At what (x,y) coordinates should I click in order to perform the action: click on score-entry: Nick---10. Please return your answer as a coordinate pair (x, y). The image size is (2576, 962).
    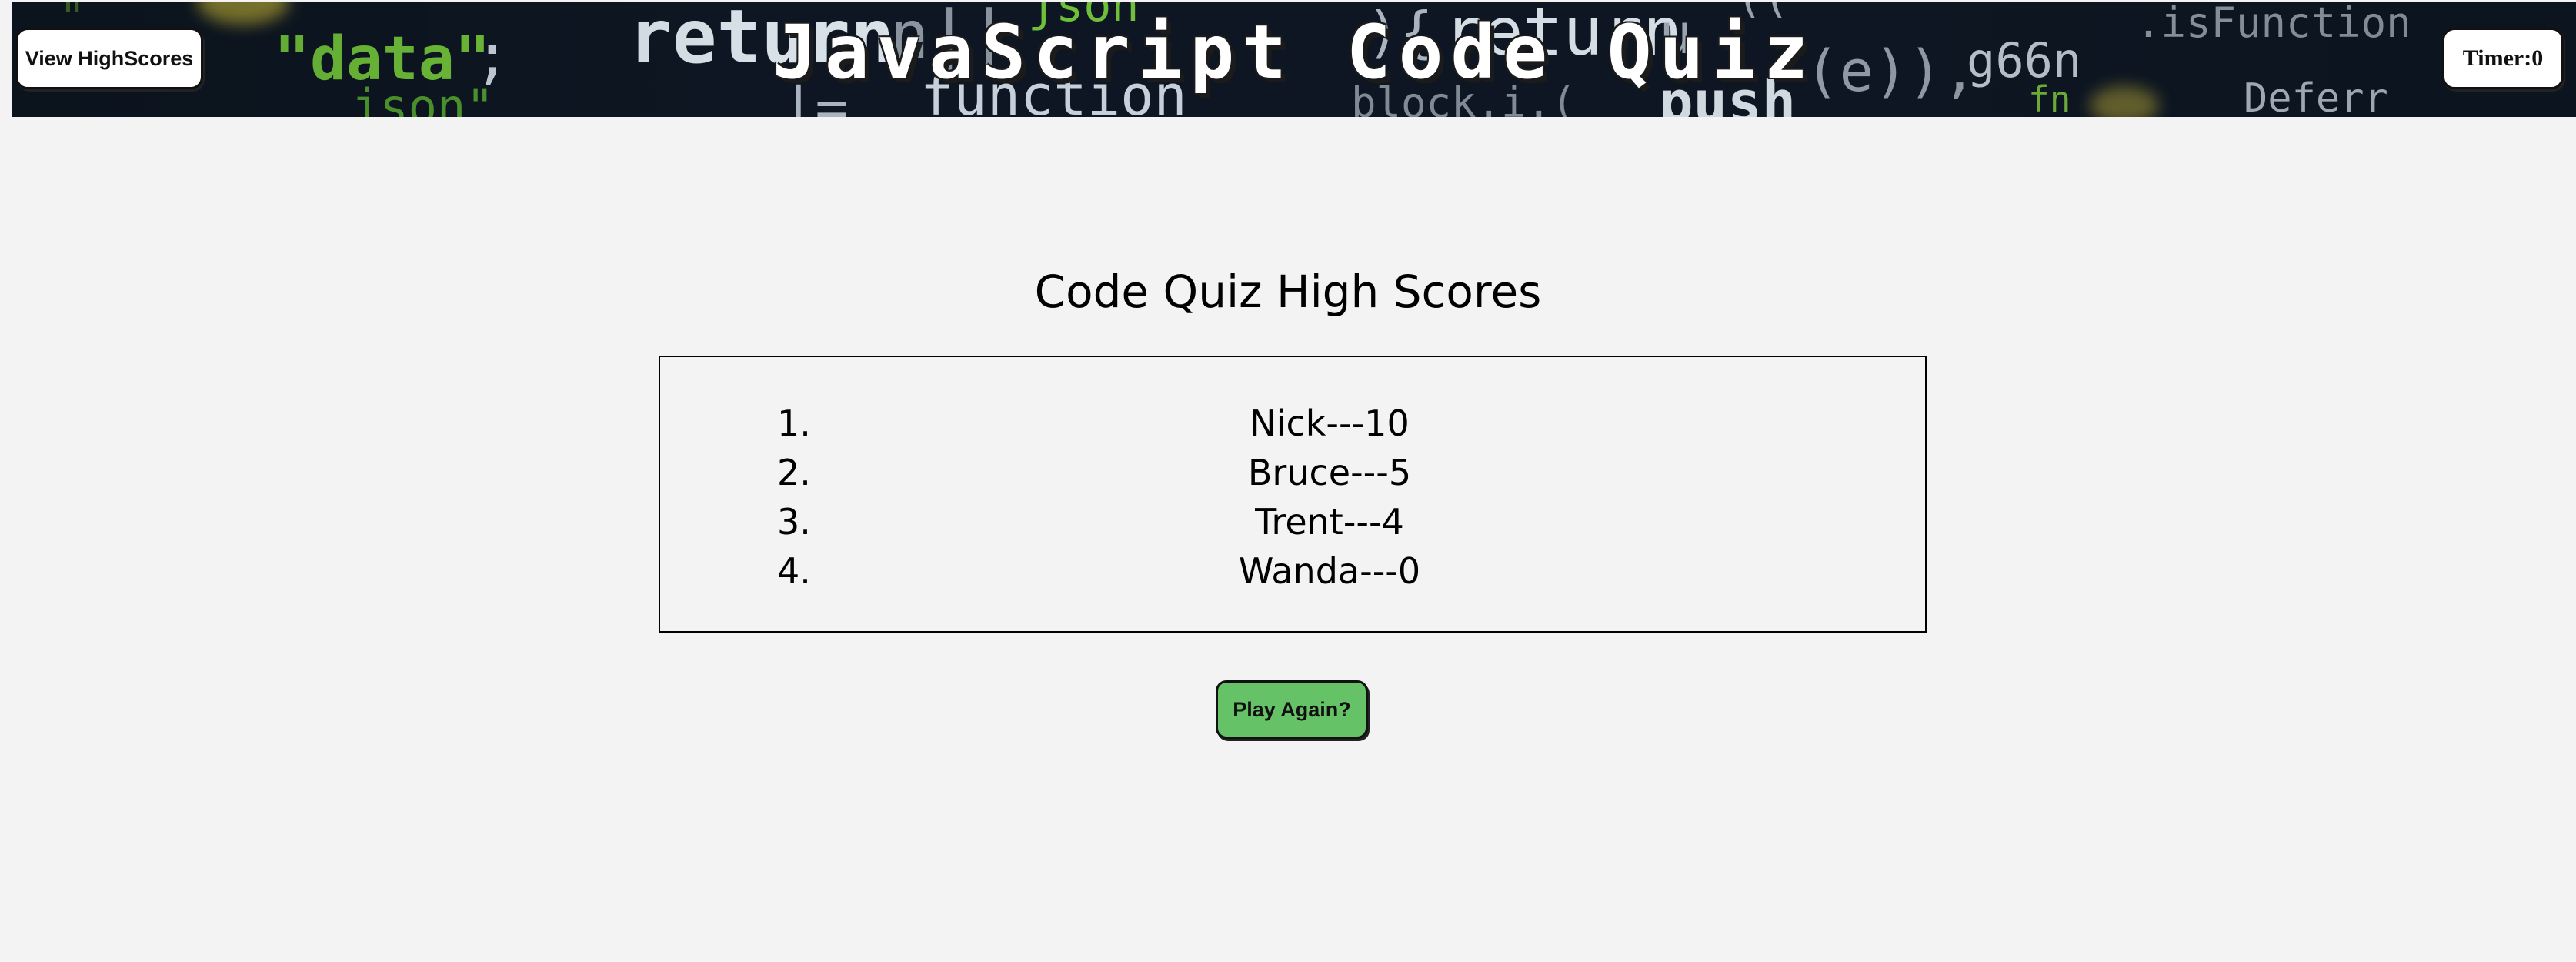
    Looking at the image, I should click on (1330, 423).